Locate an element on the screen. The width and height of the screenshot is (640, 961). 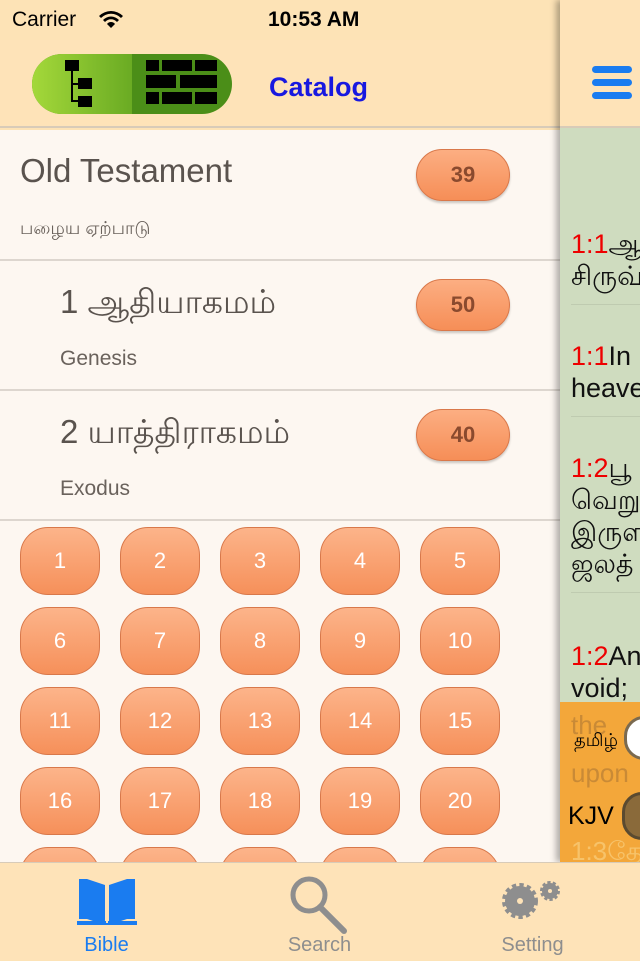
book-subtitle: Exodus is located at coordinates (95, 488).